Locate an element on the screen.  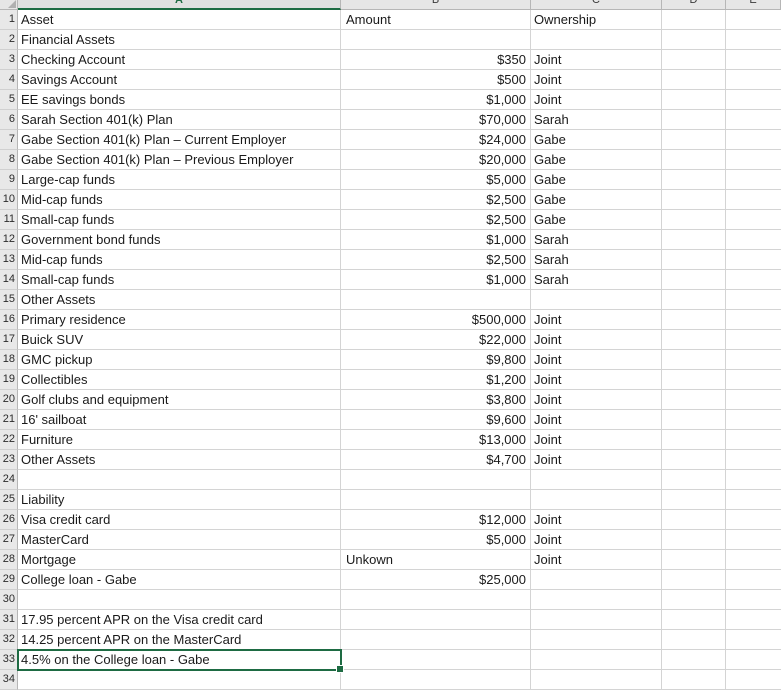
cell-D26 is located at coordinates (694, 520).